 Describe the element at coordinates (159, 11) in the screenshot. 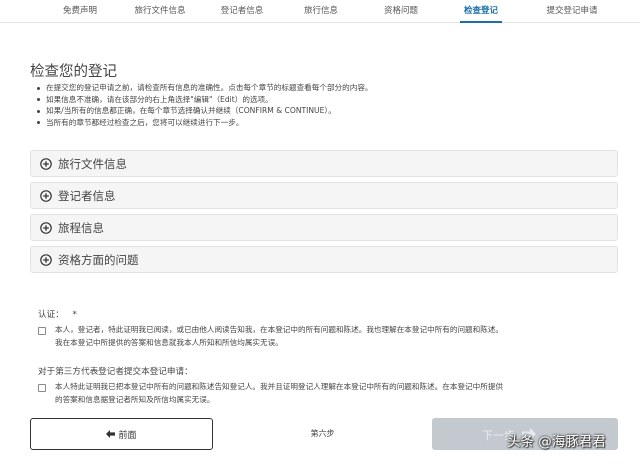

I see `tab-travel-document: 旅行文件信息` at that location.